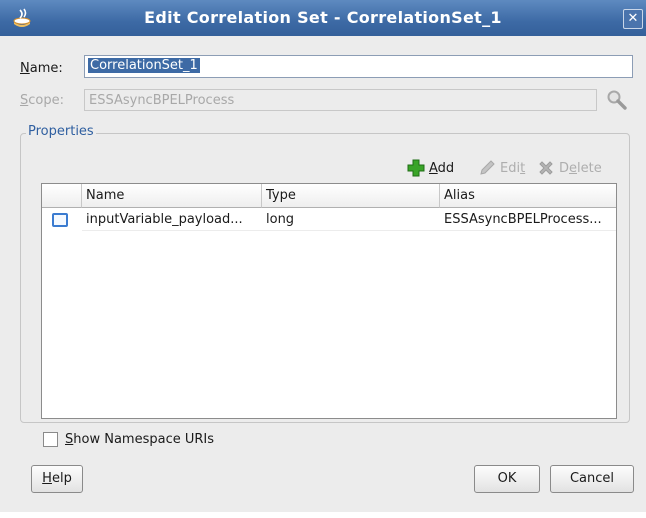 This screenshot has width=646, height=518. I want to click on window-title: Edit Correlation Set - CorrelationSet_1, so click(323, 17).